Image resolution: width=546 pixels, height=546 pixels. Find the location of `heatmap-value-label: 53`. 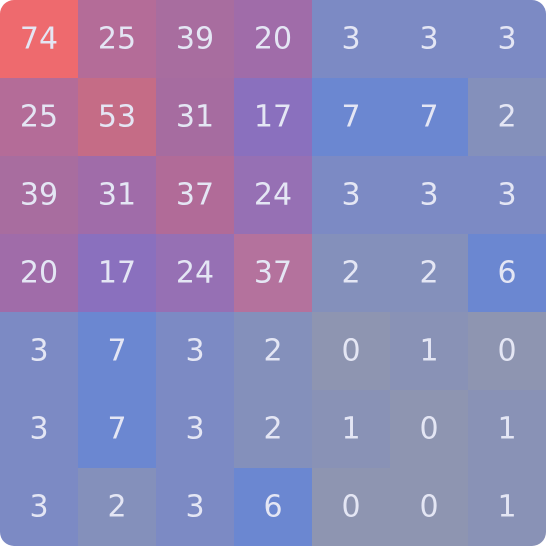

heatmap-value-label: 53 is located at coordinates (117, 117).